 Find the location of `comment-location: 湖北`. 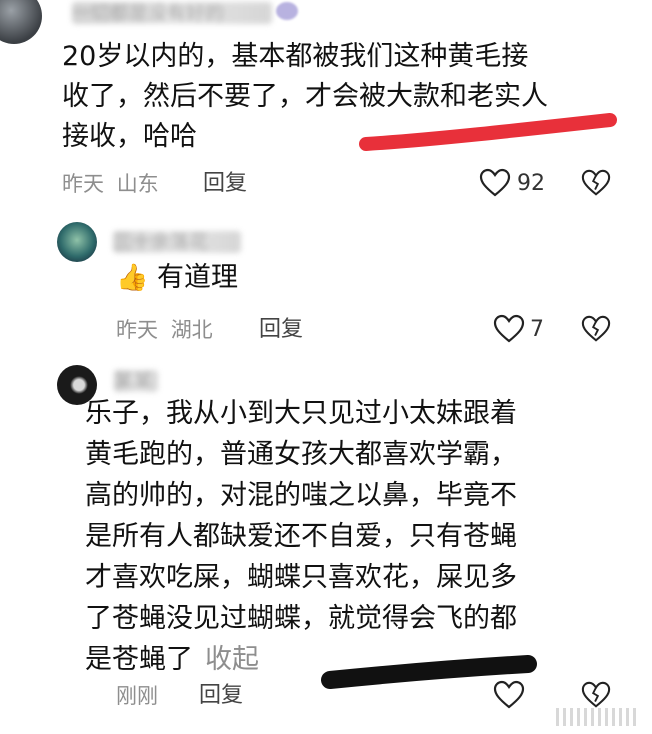

comment-location: 湖北 is located at coordinates (191, 330).